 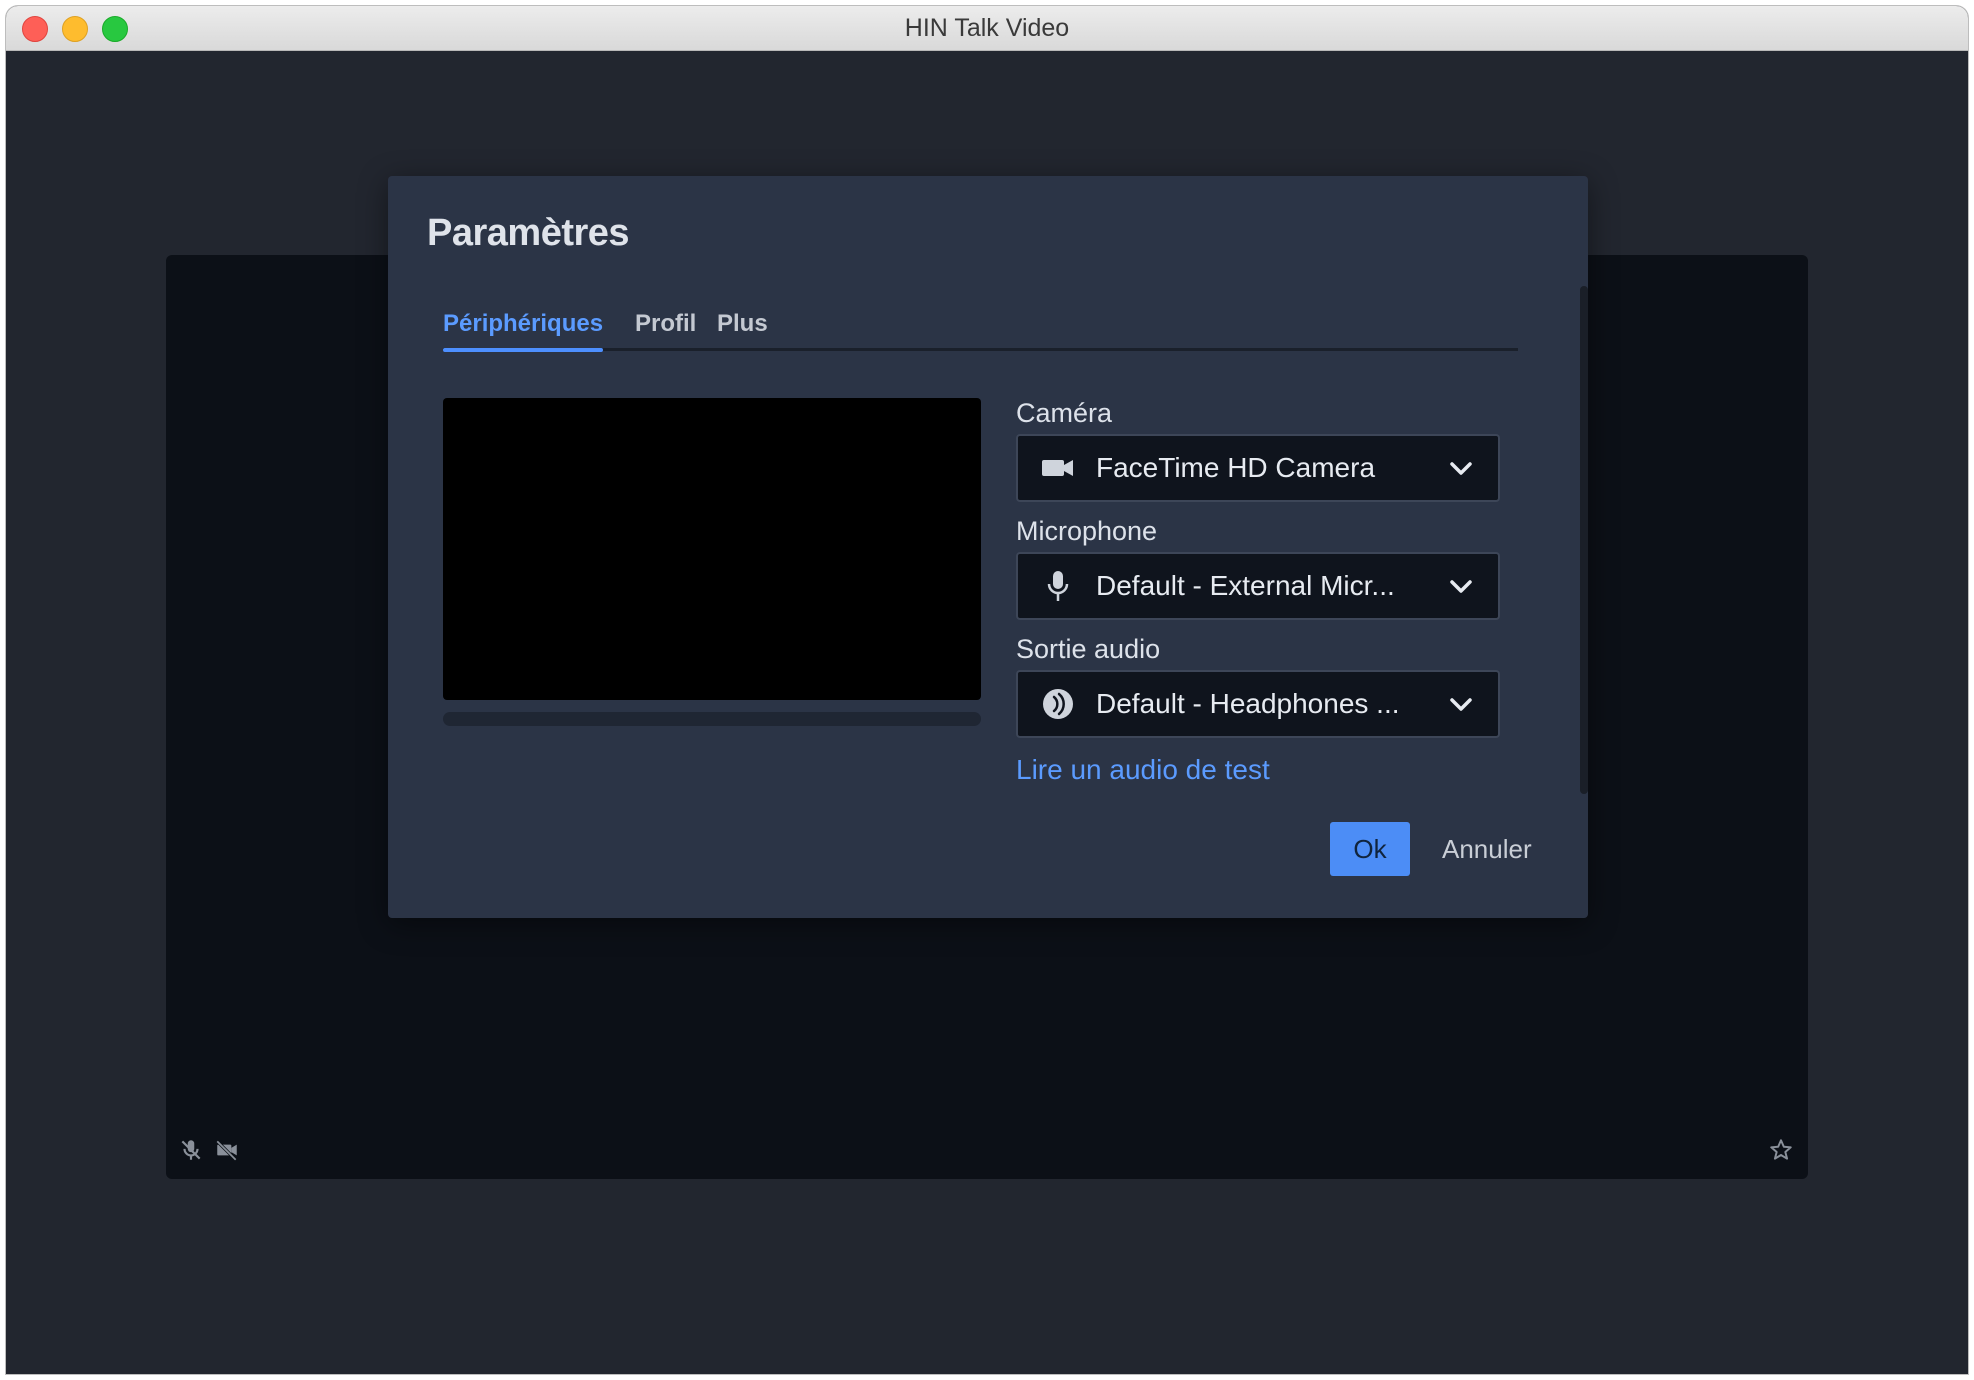 What do you see at coordinates (1064, 413) in the screenshot?
I see `camera-label: Caméra` at bounding box center [1064, 413].